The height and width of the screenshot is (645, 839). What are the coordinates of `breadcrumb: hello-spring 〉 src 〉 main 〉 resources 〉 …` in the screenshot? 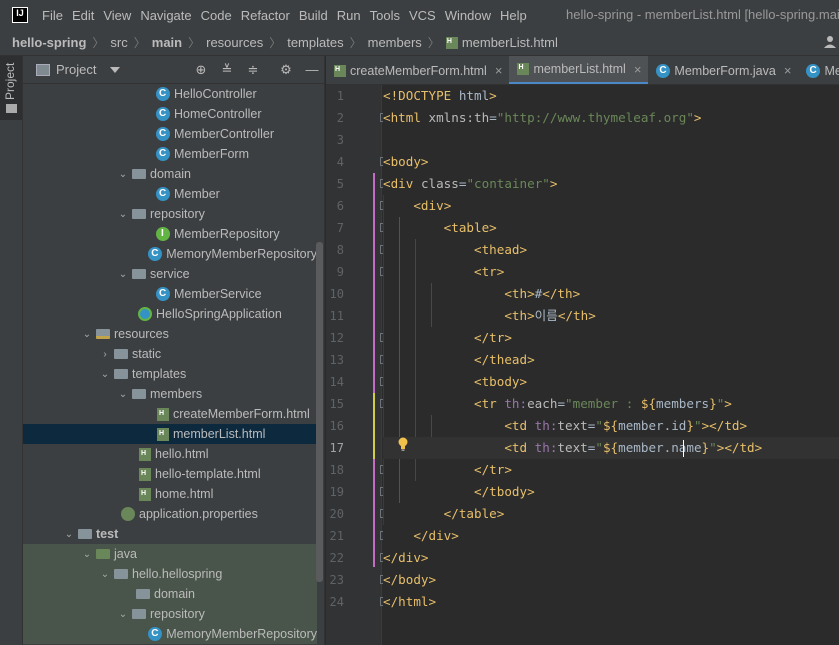 It's located at (419, 43).